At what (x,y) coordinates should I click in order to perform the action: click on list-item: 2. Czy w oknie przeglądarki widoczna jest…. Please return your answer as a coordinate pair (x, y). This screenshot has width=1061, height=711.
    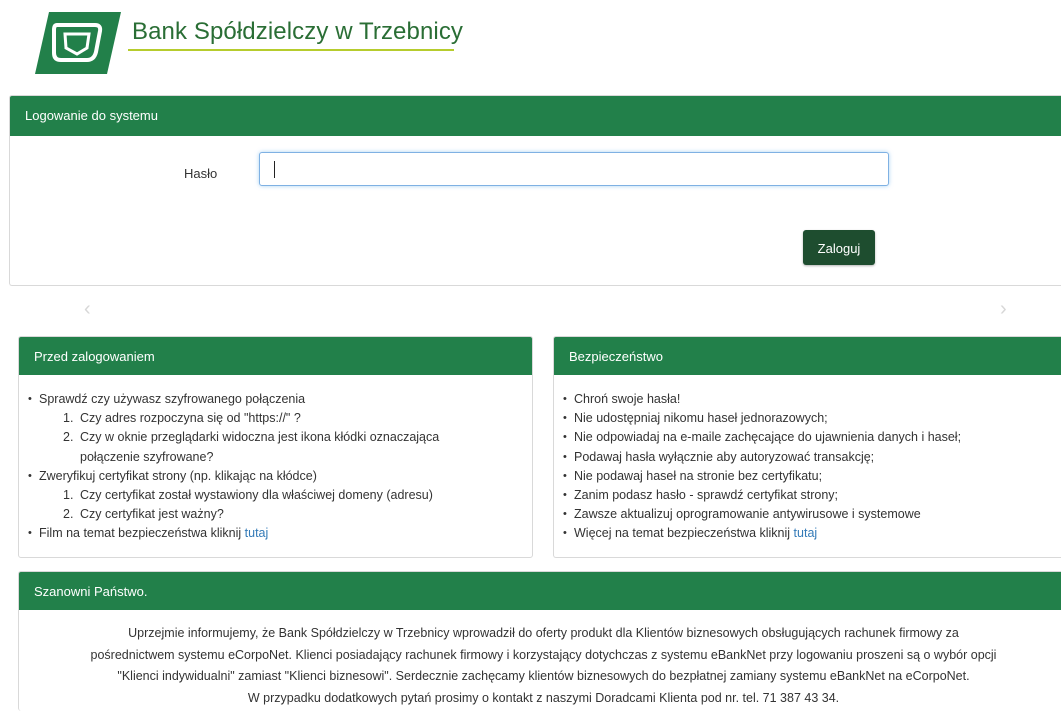
    Looking at the image, I should click on (251, 437).